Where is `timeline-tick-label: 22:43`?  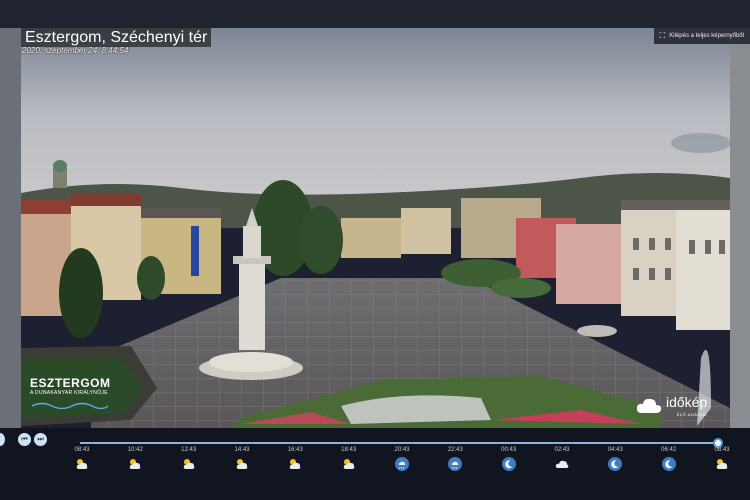 timeline-tick-label: 22:43 is located at coordinates (455, 450).